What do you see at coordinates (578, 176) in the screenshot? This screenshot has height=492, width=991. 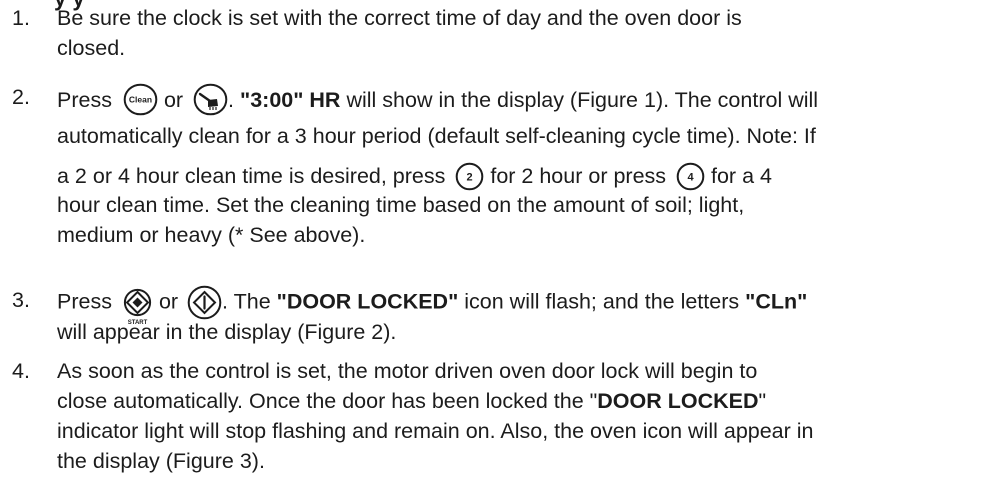 I see `text: for 2 hour or press` at bounding box center [578, 176].